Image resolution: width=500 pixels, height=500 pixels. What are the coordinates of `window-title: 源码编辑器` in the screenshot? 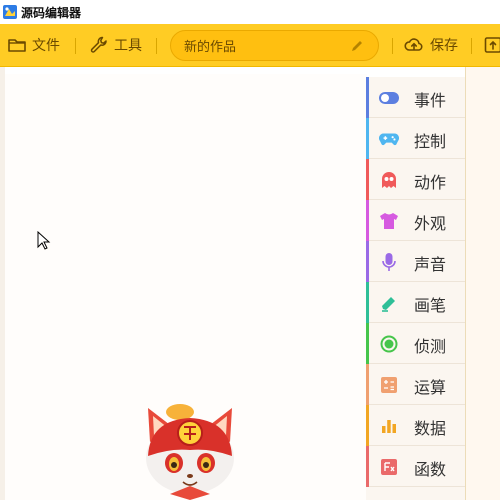 It's located at (51, 12).